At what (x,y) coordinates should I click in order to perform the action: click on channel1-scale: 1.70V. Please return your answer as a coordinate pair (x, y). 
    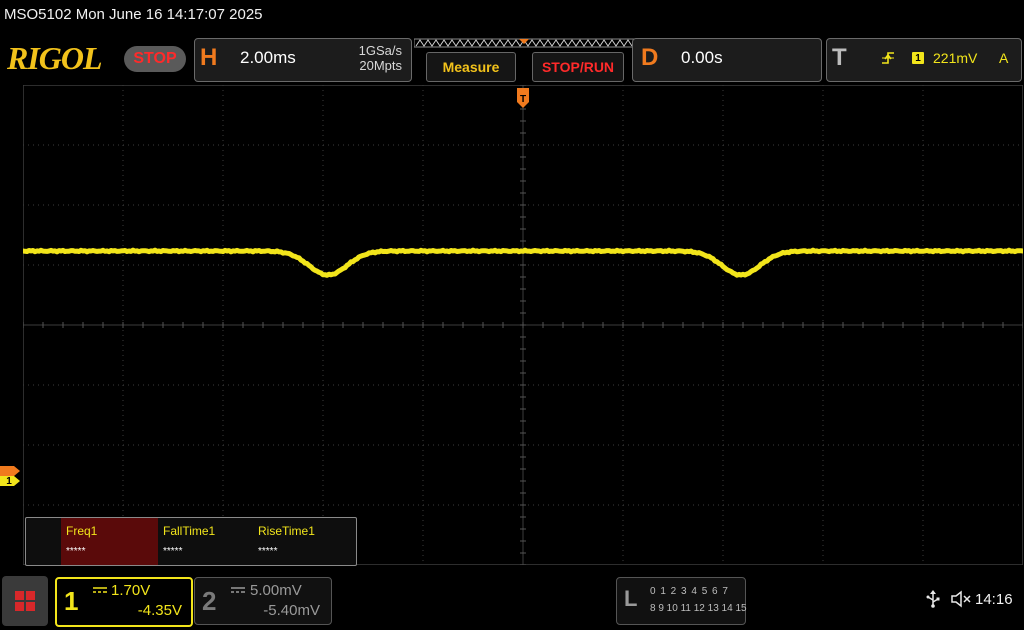
    Looking at the image, I should click on (131, 590).